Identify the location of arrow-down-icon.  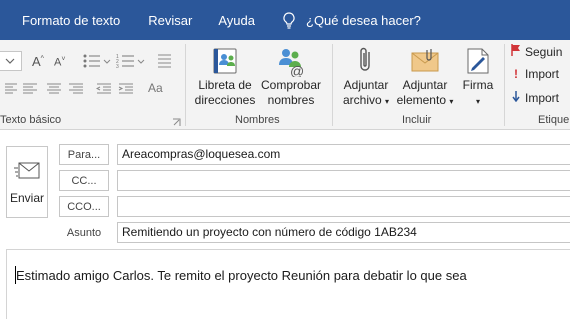
(516, 97).